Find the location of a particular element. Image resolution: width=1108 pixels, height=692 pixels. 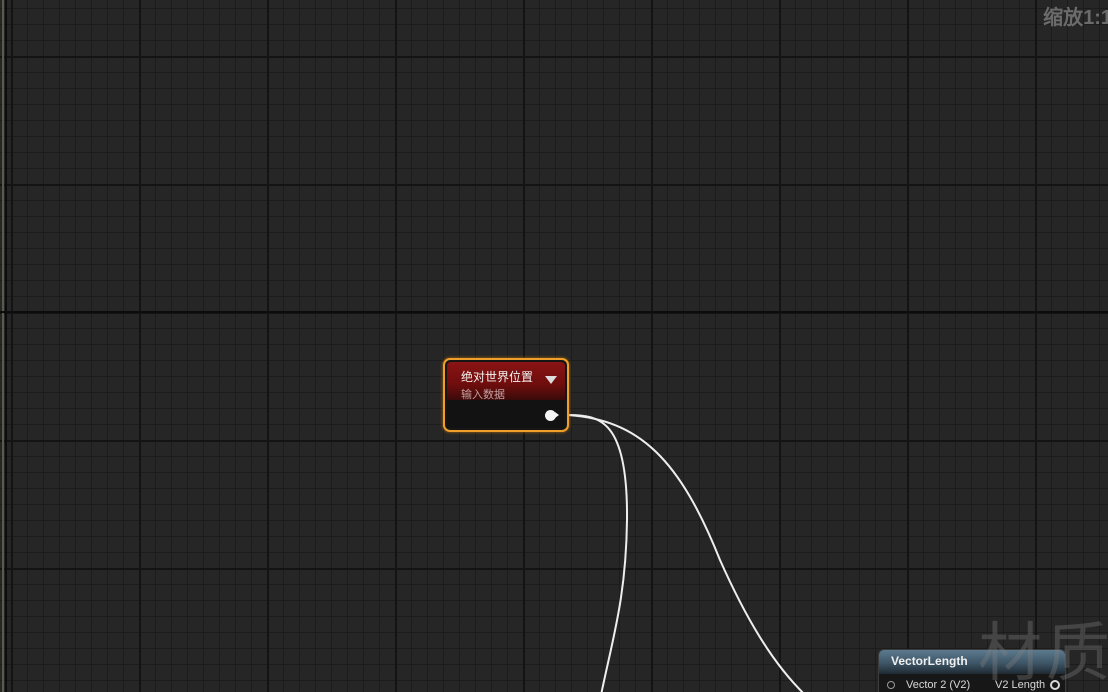

wire-layer is located at coordinates (688, 553).